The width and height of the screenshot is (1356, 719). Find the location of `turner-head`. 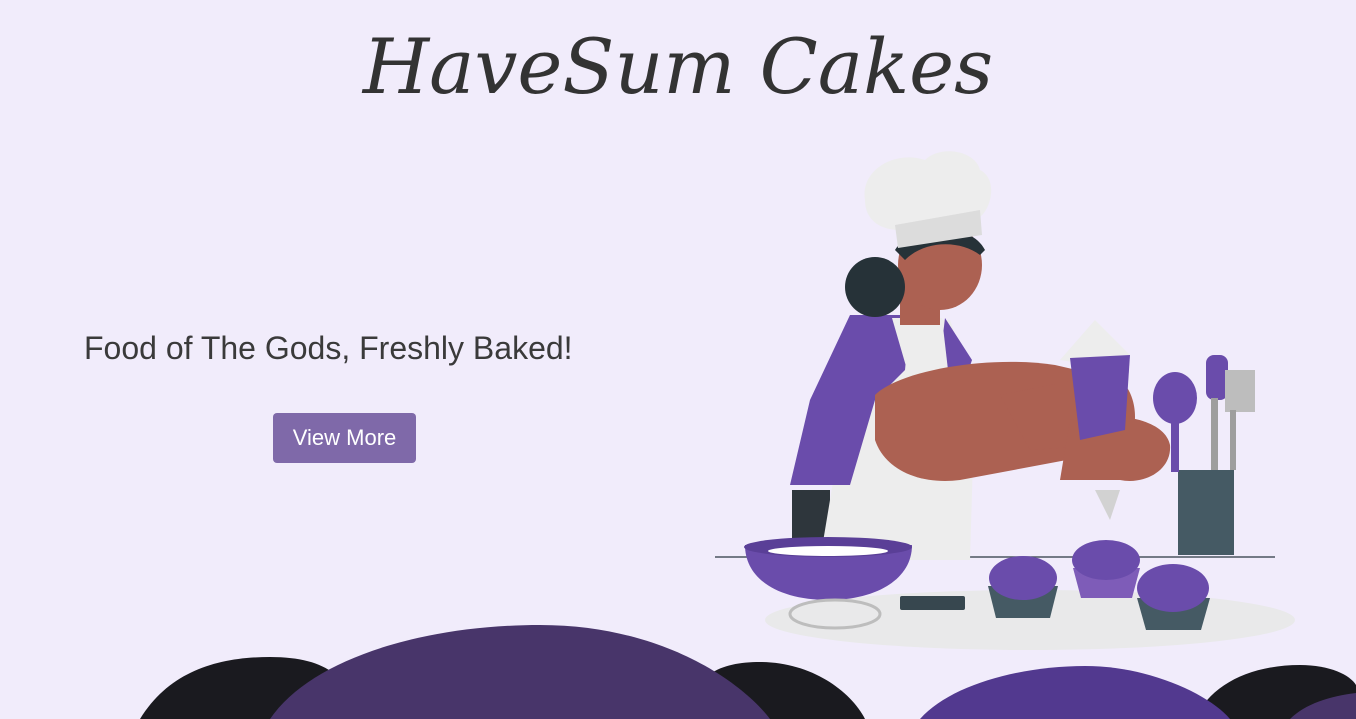

turner-head is located at coordinates (1240, 391).